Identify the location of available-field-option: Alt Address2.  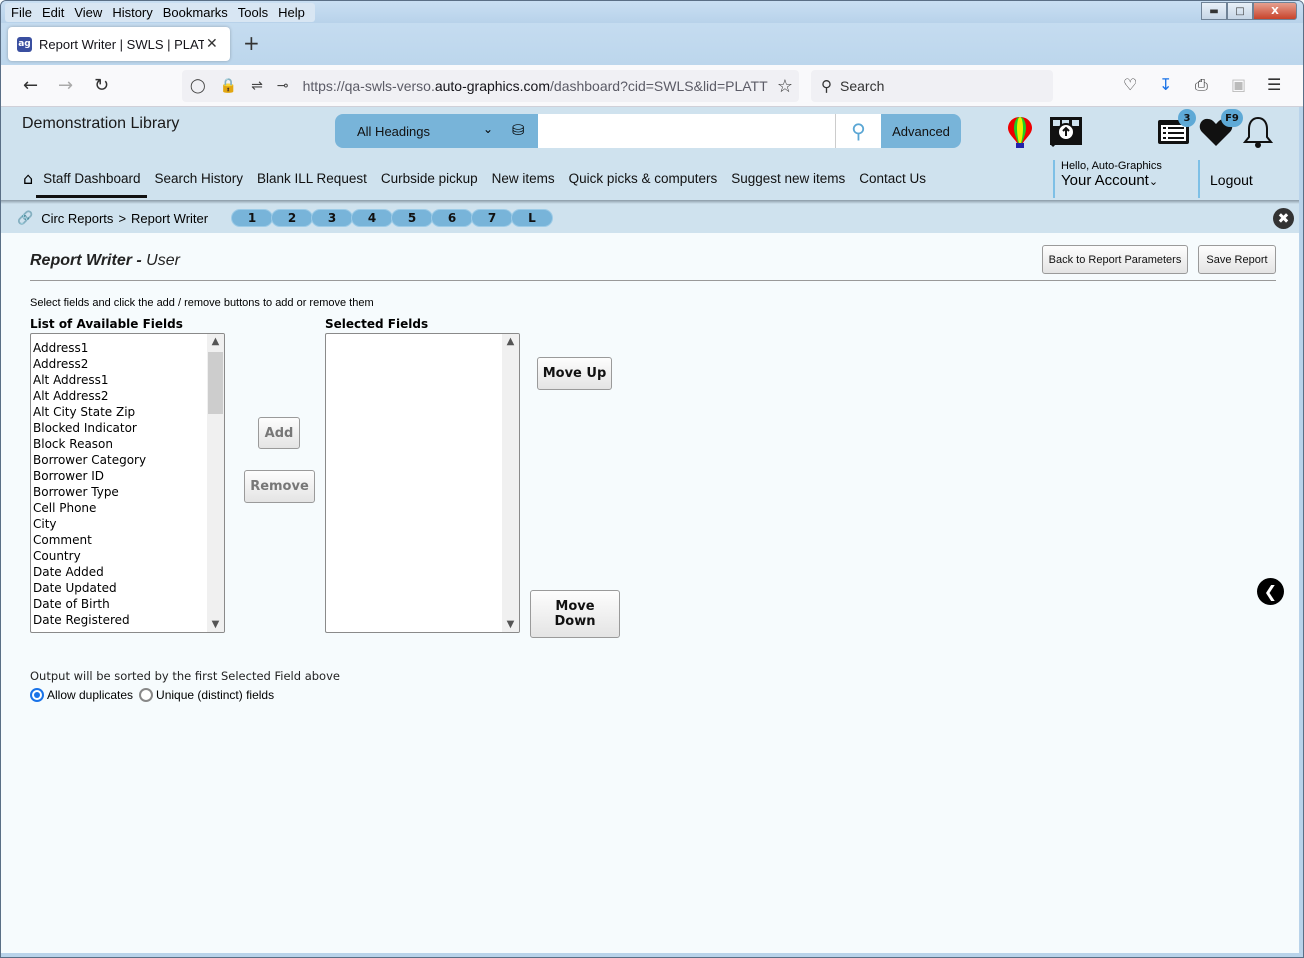
(89, 396).